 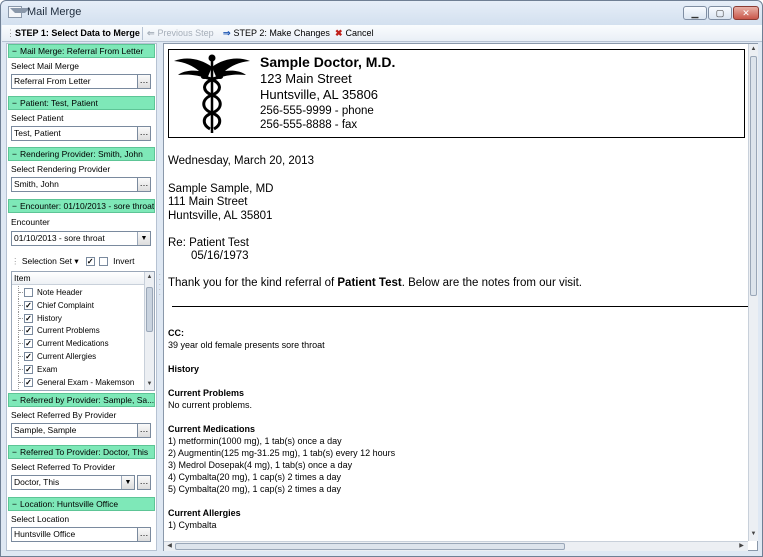 I want to click on selection-set-dropdown: Selection Set ▾, so click(x=50, y=261).